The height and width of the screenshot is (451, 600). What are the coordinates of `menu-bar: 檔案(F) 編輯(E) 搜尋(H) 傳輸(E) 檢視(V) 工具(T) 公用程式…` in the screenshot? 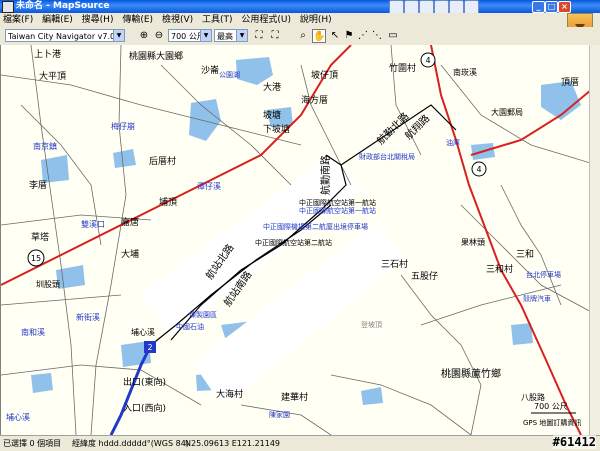 It's located at (300, 20).